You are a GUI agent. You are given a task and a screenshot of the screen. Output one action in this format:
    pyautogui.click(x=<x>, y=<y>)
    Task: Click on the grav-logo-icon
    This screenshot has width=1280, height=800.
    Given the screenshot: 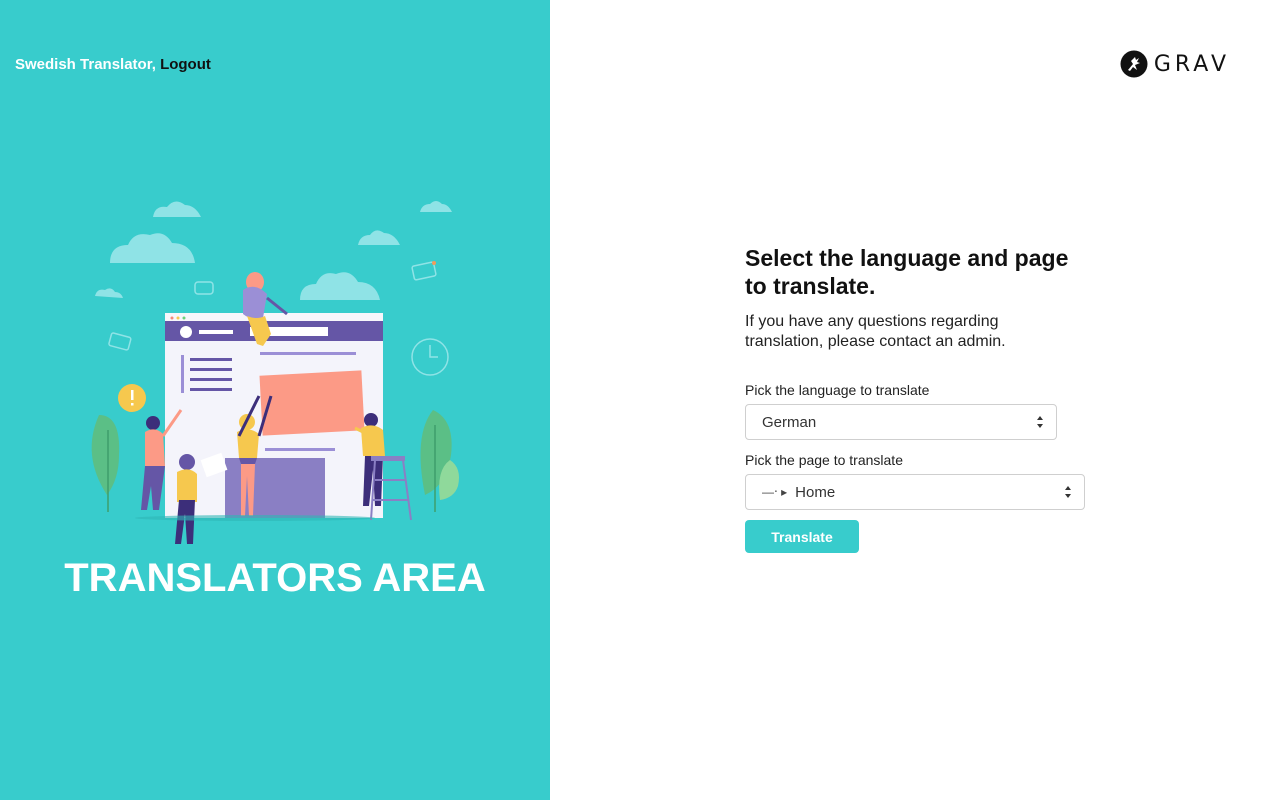 What is the action you would take?
    pyautogui.click(x=1134, y=64)
    